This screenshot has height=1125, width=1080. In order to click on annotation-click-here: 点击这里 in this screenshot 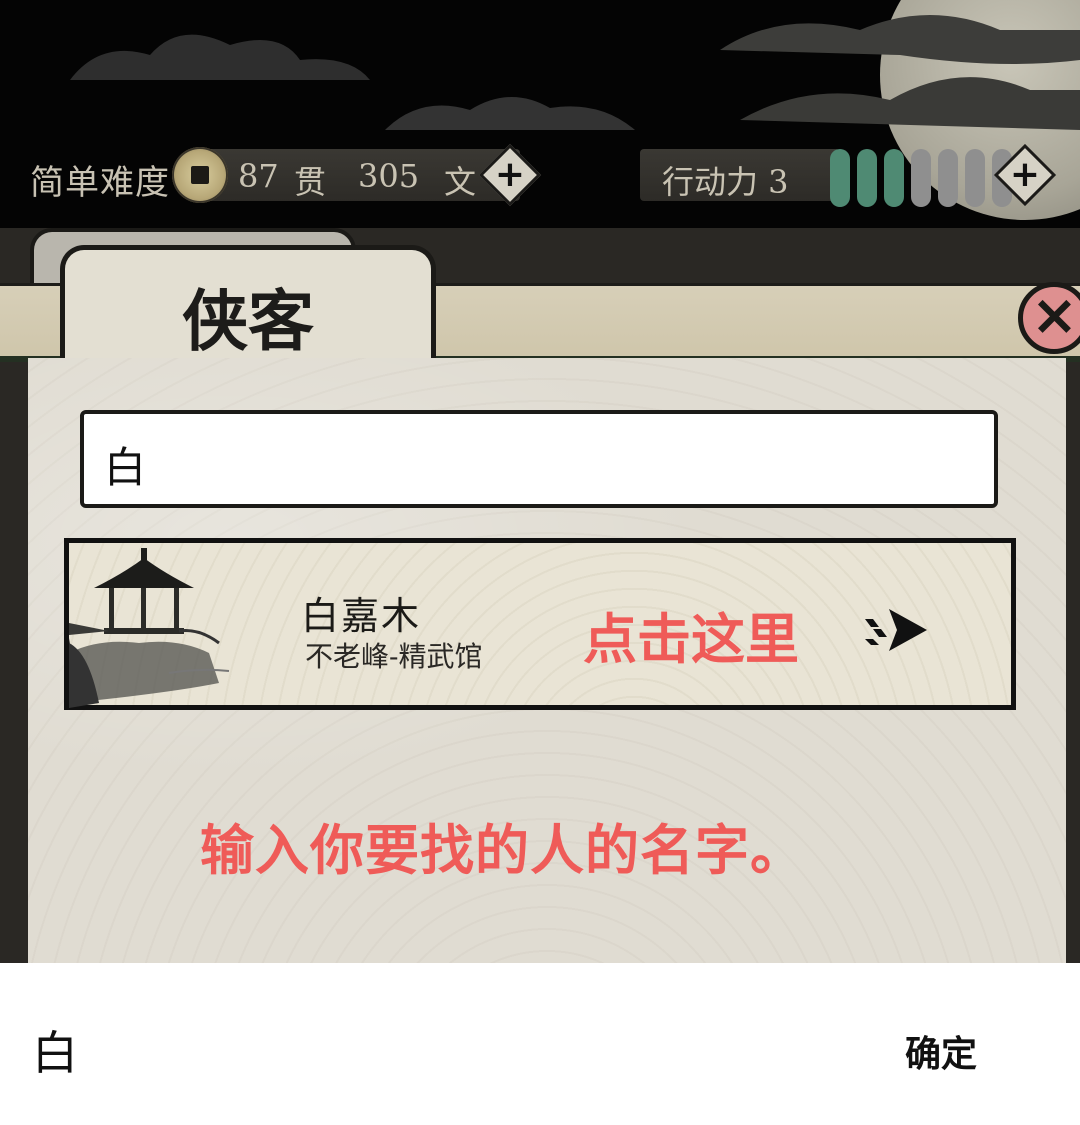, I will do `click(691, 639)`.